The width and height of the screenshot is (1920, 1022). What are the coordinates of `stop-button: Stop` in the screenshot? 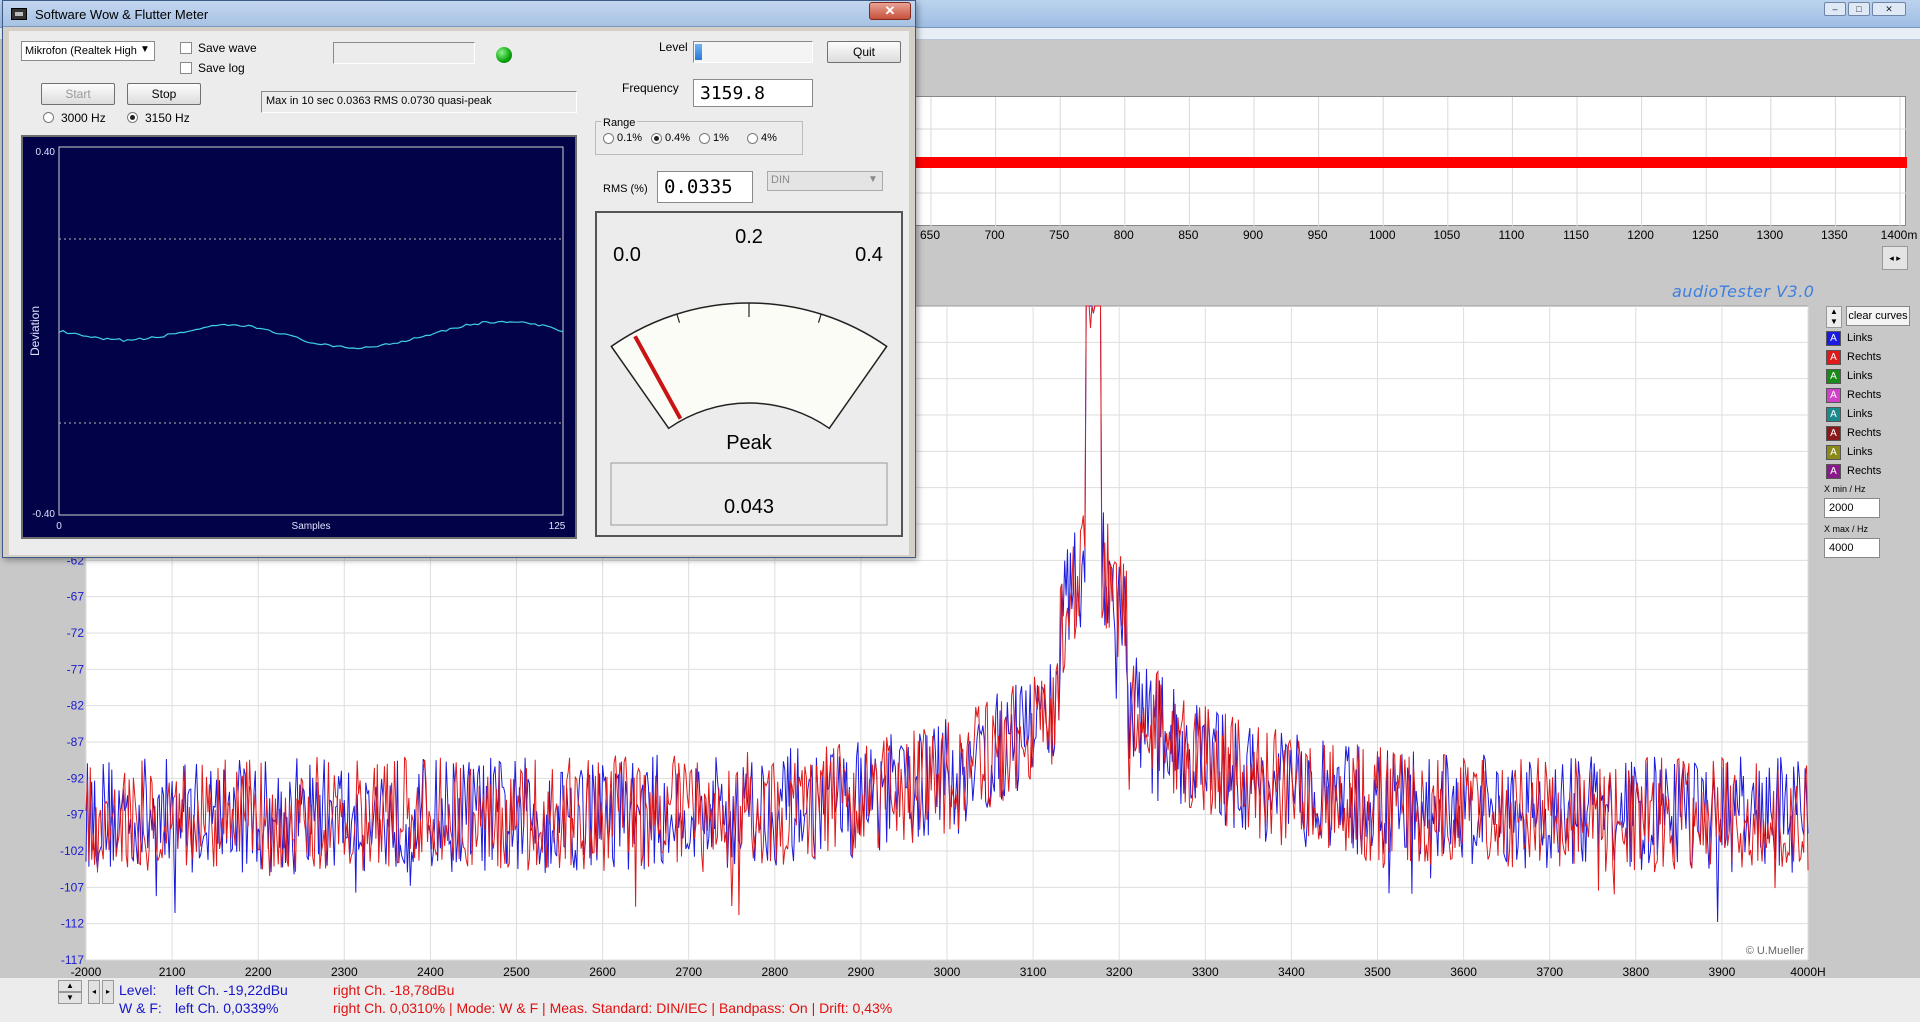 It's located at (164, 94).